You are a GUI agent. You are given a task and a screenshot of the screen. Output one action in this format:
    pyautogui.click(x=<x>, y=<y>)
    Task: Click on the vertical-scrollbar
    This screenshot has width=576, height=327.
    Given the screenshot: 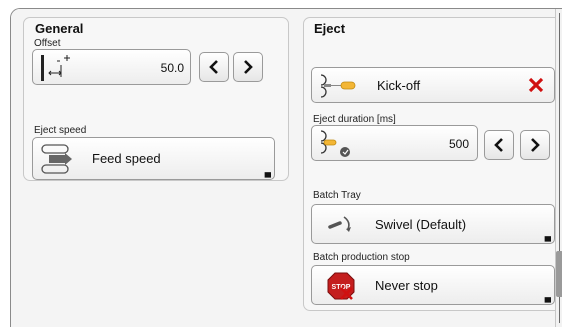 What is the action you would take?
    pyautogui.click(x=558, y=168)
    